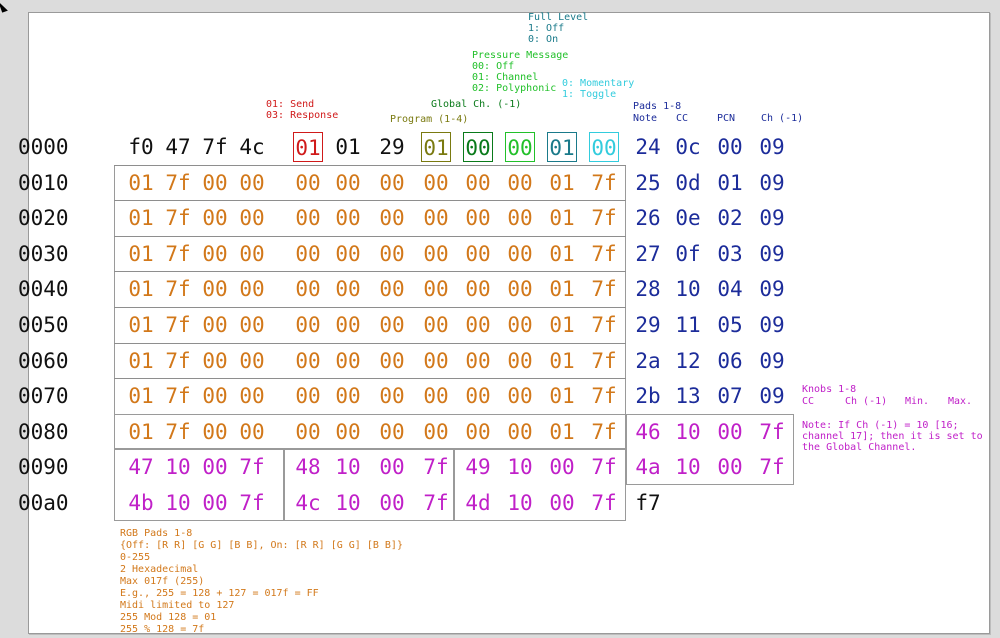  I want to click on hex-byte: 2a, so click(648, 360).